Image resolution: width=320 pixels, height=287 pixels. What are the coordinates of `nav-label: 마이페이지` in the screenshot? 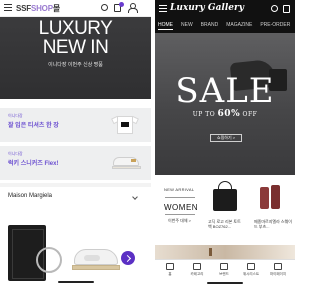 It's located at (278, 274).